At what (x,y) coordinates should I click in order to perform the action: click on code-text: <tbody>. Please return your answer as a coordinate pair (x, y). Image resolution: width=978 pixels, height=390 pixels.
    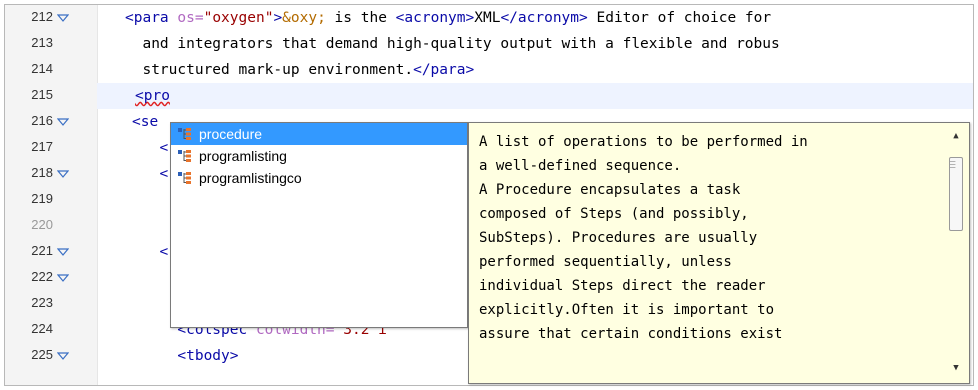
    Looking at the image, I should click on (182, 356).